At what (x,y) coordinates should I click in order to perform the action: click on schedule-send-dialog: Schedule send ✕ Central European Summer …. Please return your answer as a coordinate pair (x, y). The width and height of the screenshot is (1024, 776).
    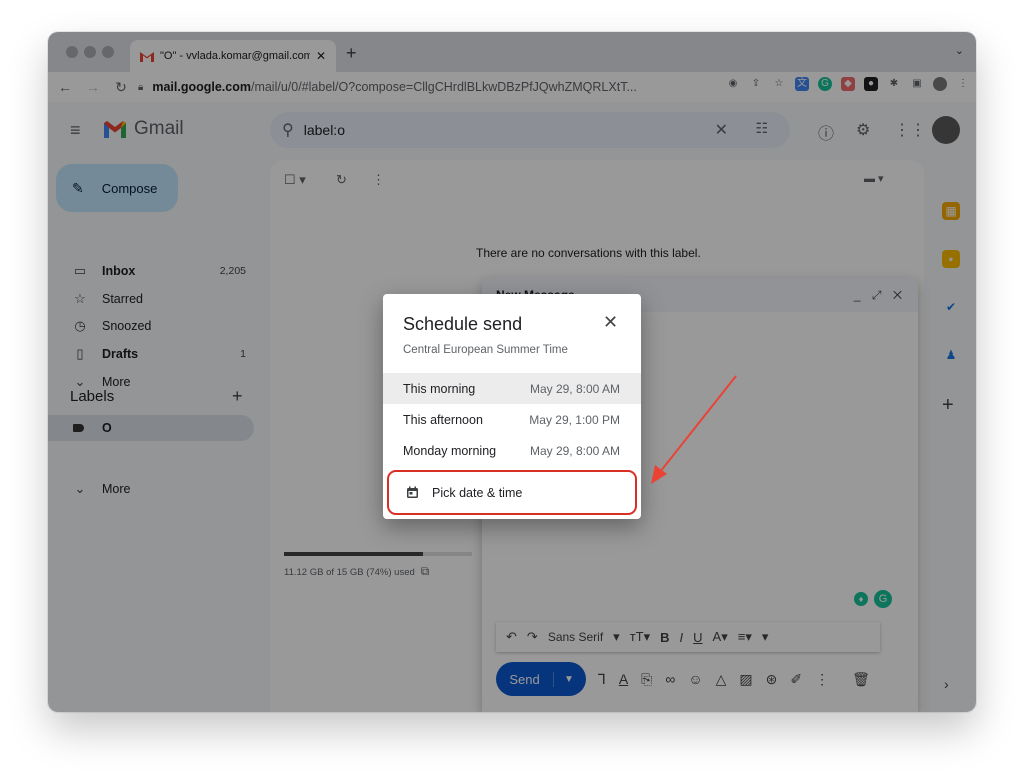
    Looking at the image, I should click on (512, 406).